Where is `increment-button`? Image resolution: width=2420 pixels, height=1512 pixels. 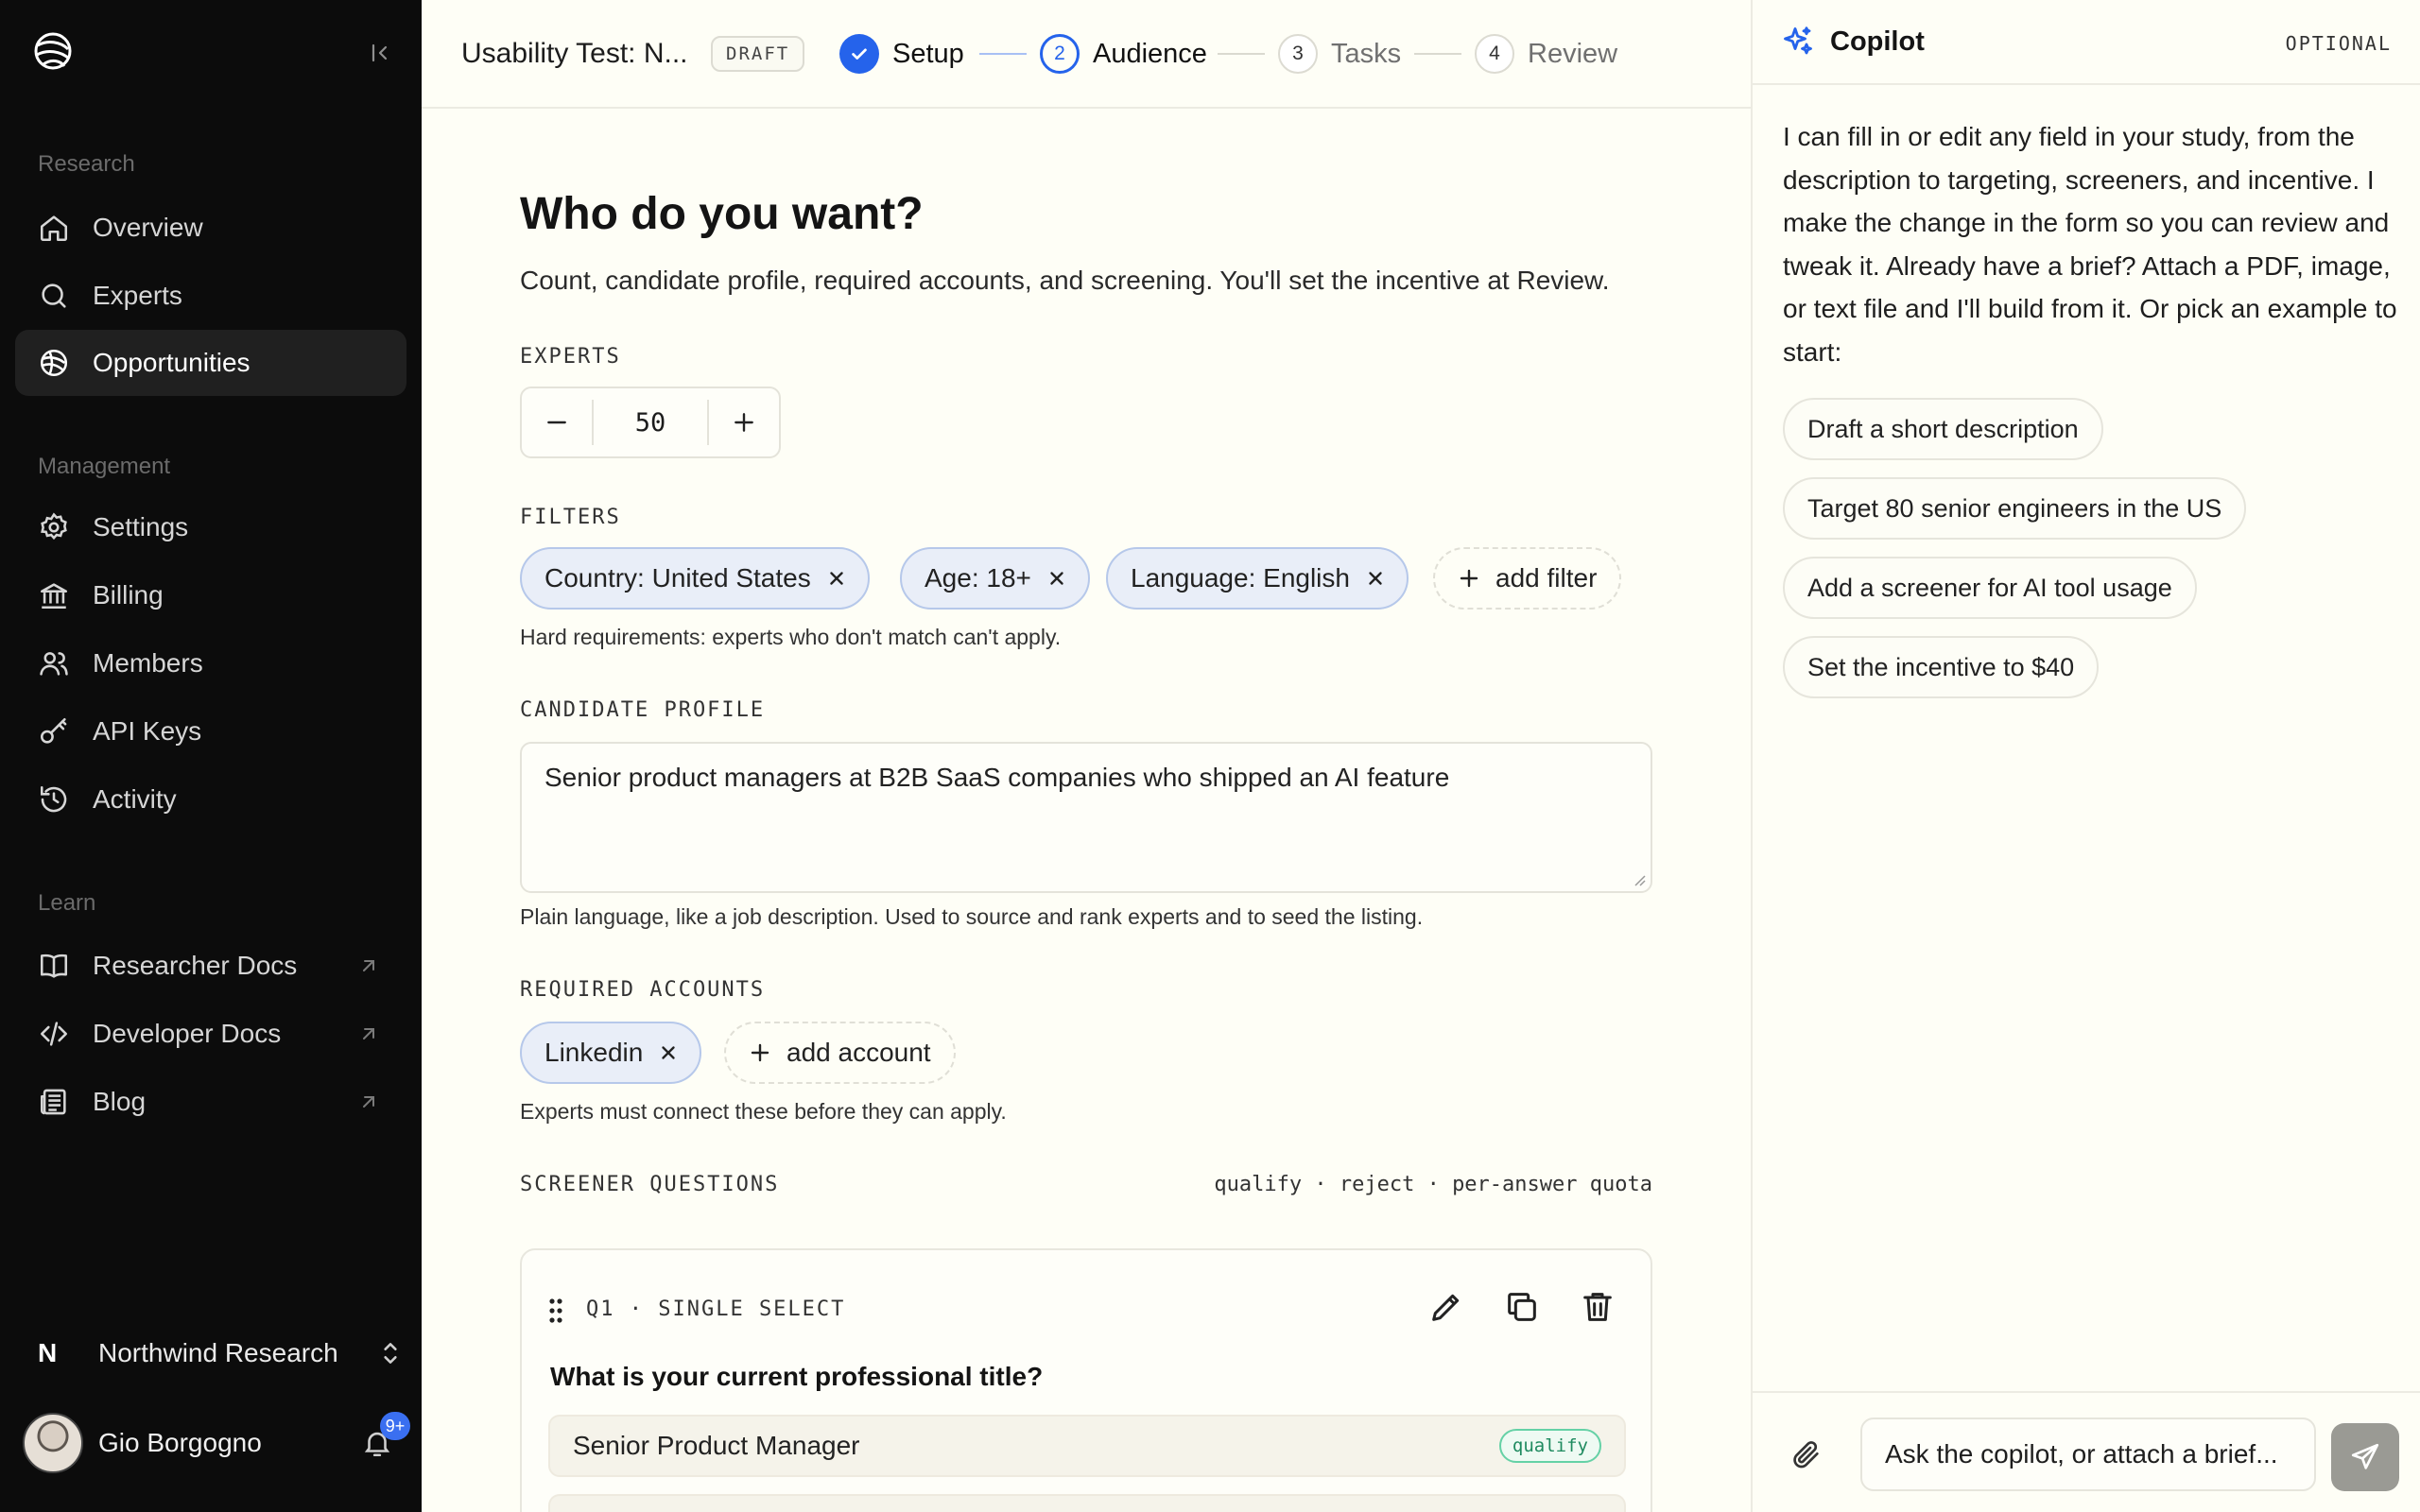
increment-button is located at coordinates (744, 422).